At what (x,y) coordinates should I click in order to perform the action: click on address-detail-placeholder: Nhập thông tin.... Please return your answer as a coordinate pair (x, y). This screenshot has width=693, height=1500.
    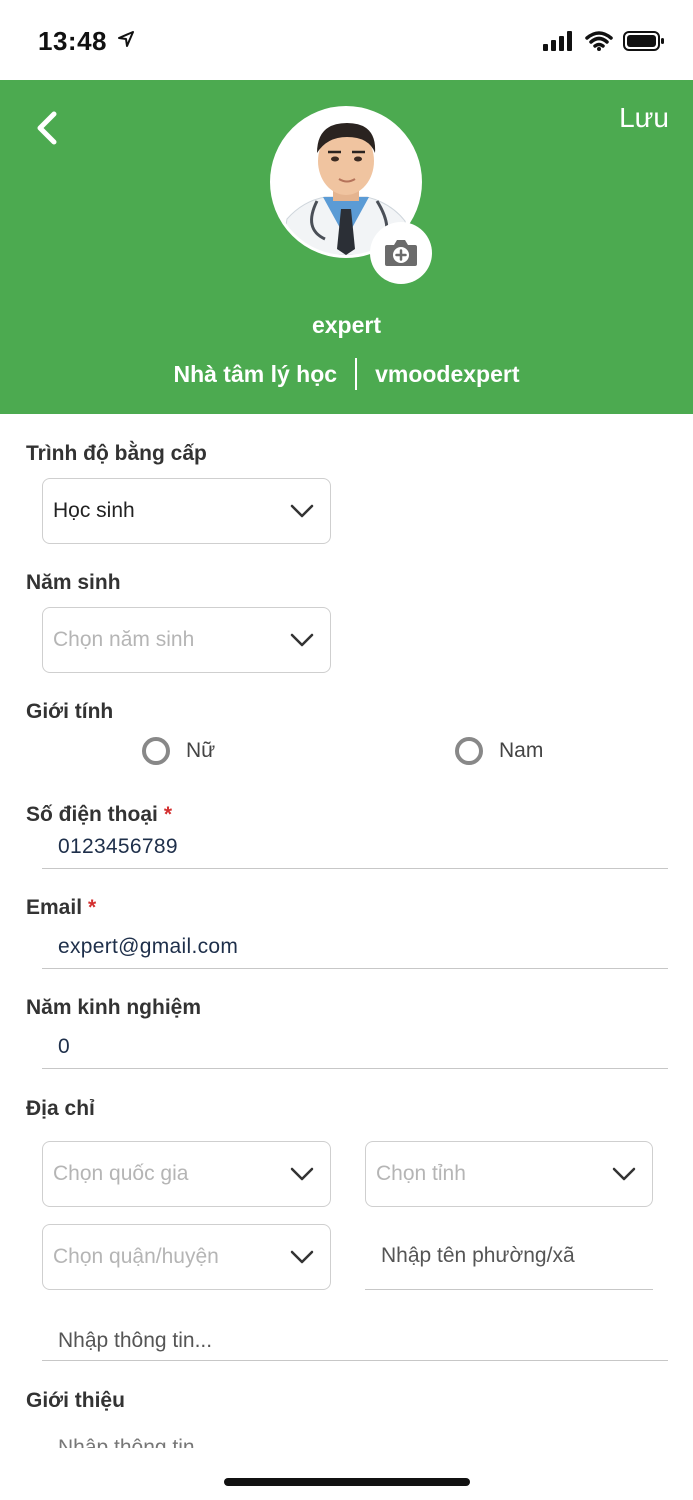
    Looking at the image, I should click on (135, 1340).